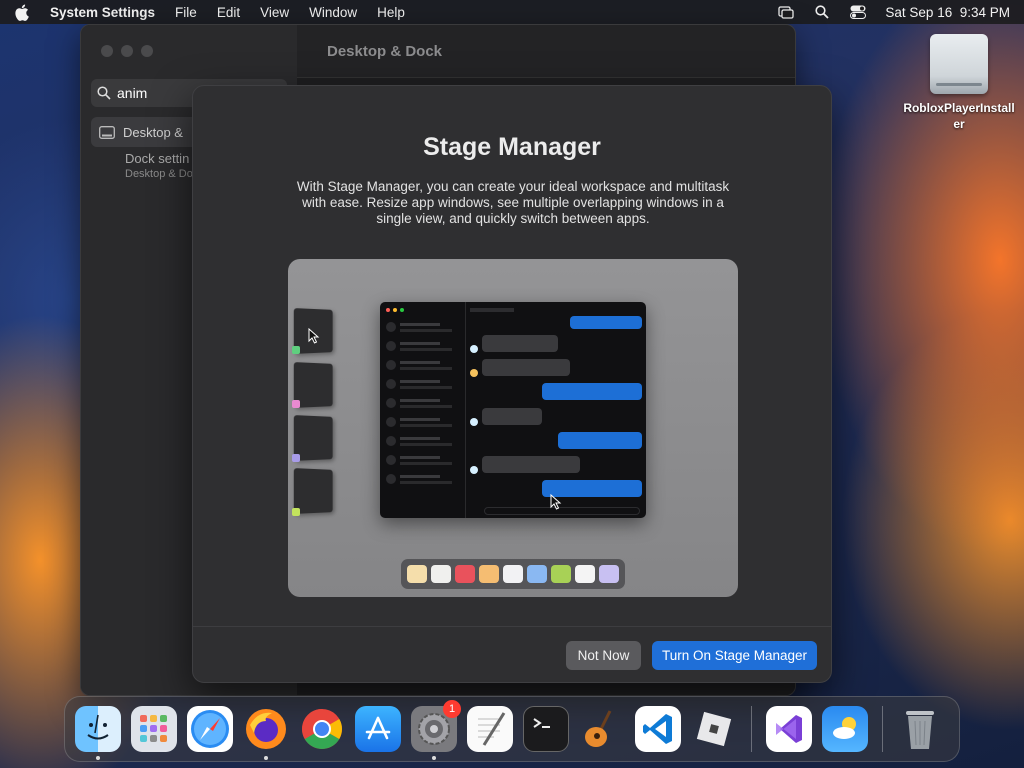 The height and width of the screenshot is (768, 1024). I want to click on dock-launchpad, so click(154, 729).